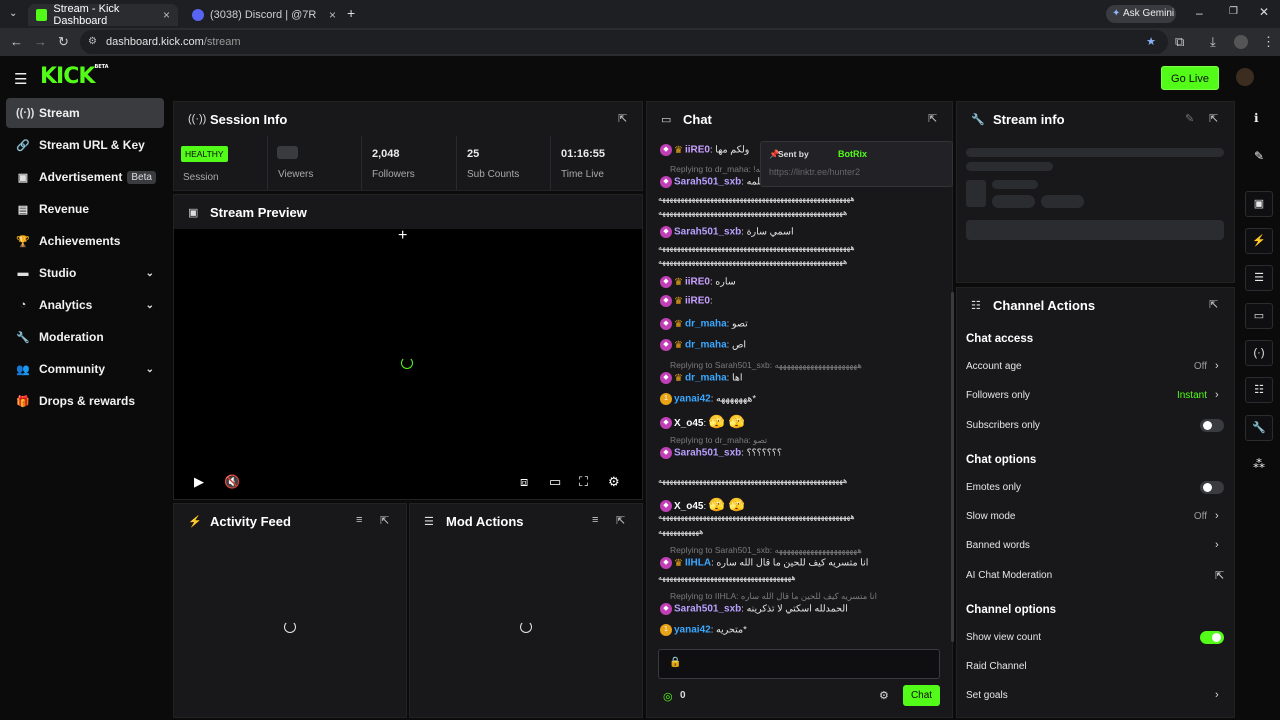 This screenshot has width=1280, height=720. I want to click on username: IIHLA, so click(698, 563).